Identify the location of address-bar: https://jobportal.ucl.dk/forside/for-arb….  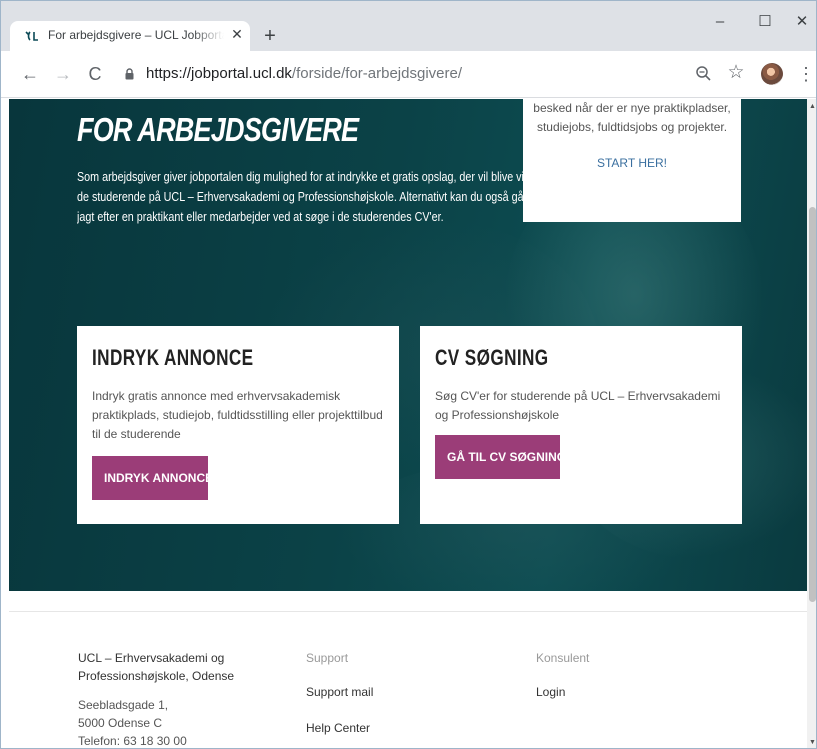
(304, 73).